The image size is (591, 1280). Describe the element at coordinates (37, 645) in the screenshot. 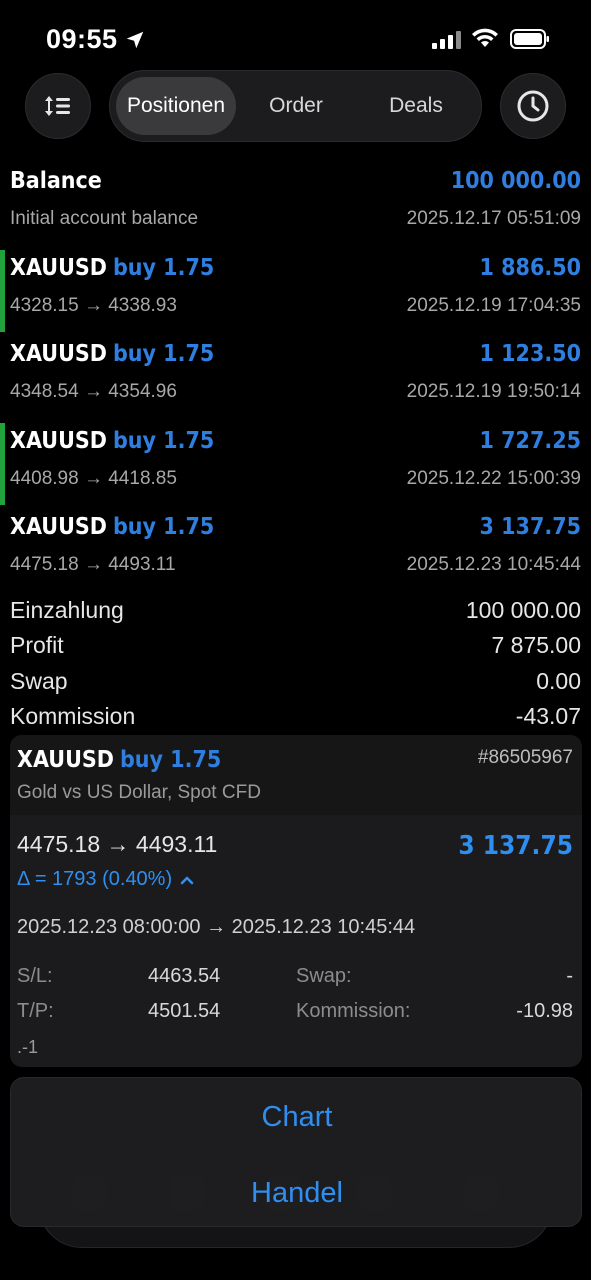

I see `summary-label: Profit` at that location.